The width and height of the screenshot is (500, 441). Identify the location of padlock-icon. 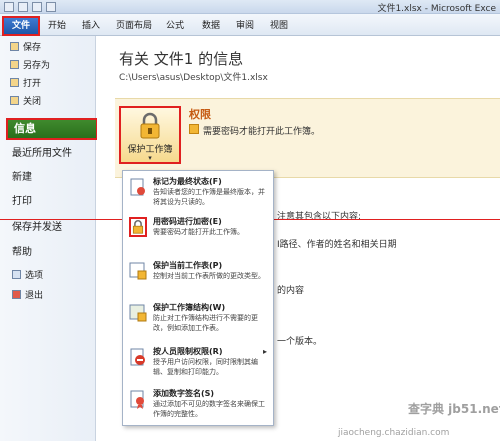
(150, 125).